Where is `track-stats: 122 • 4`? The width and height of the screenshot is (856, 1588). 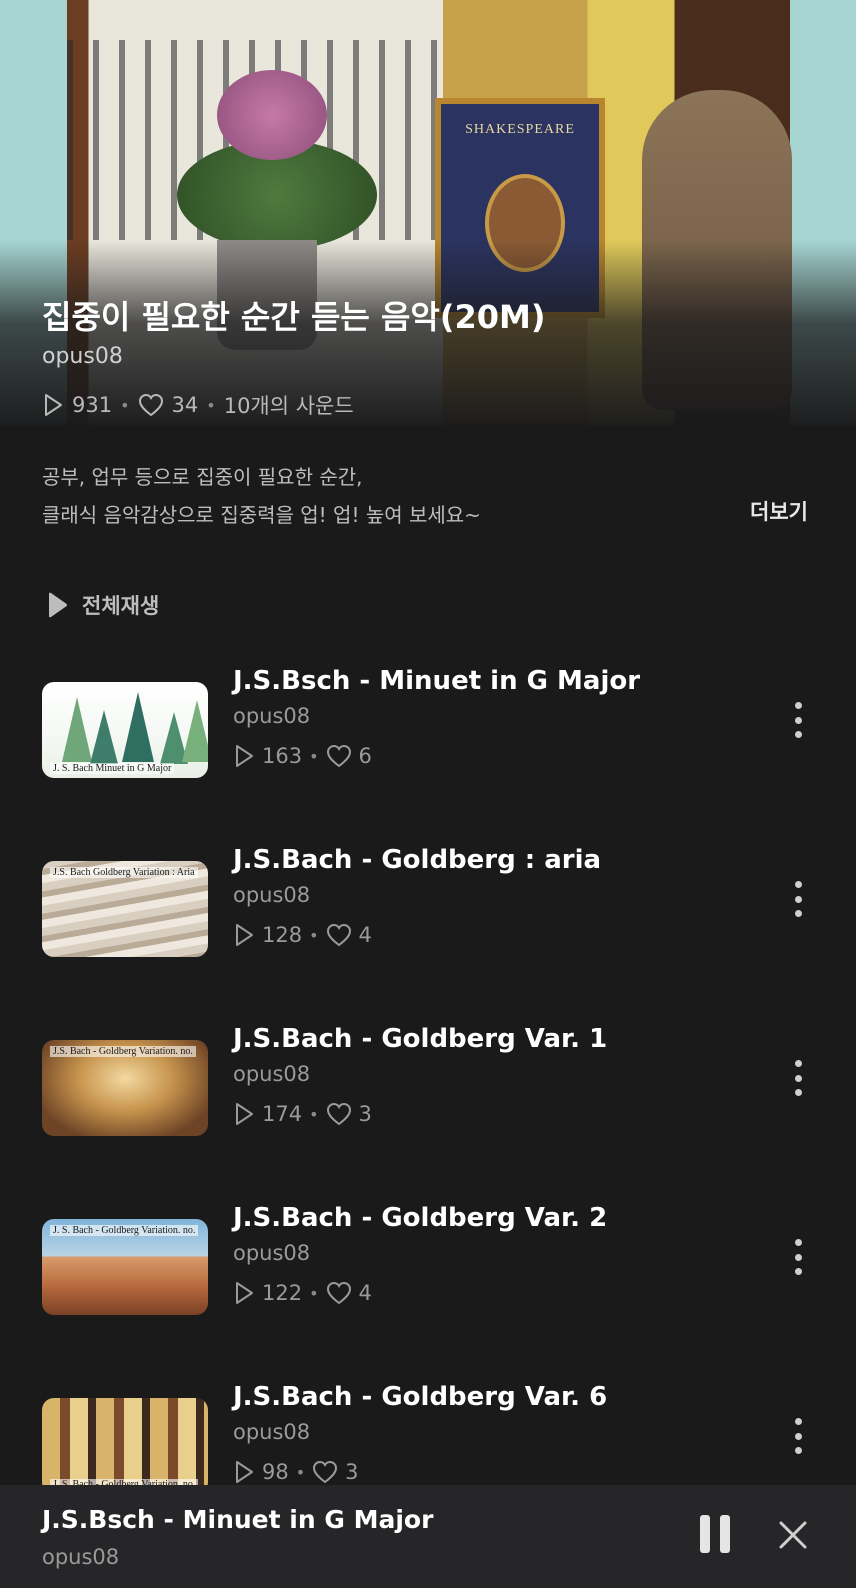
track-stats: 122 • 4 is located at coordinates (302, 1293).